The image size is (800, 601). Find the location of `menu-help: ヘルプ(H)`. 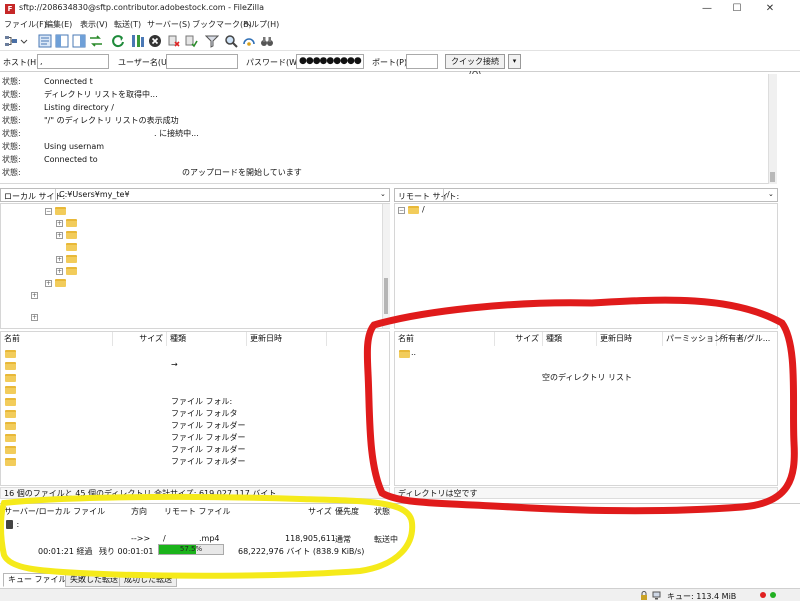

menu-help: ヘルプ(H) is located at coordinates (261, 24).